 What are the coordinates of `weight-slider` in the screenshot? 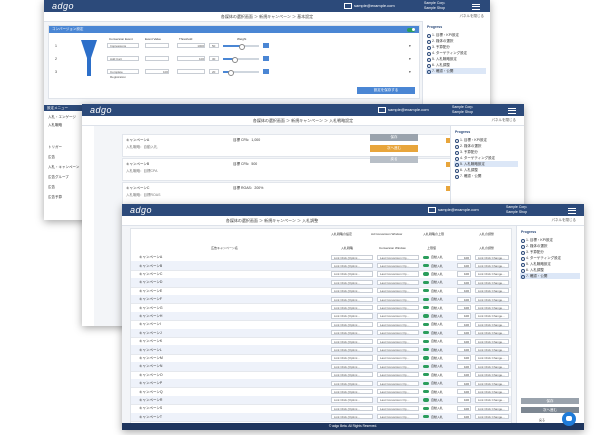 It's located at (241, 59).